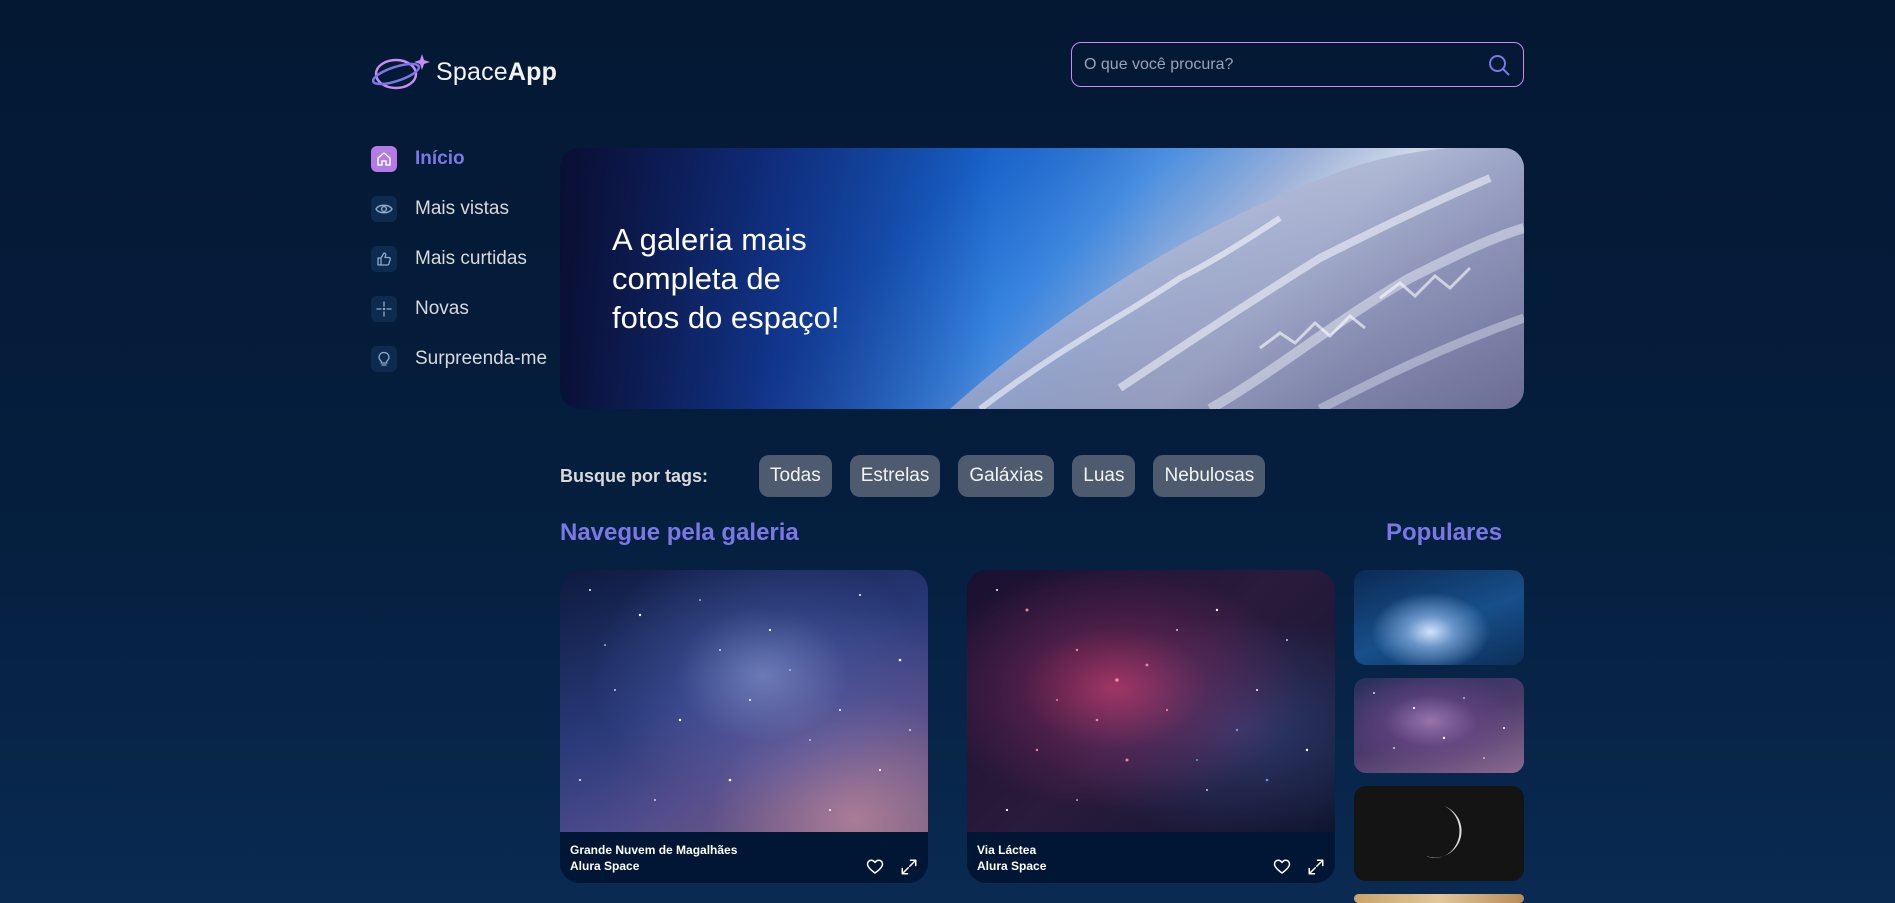 This screenshot has width=1895, height=903. Describe the element at coordinates (1104, 476) in the screenshot. I see `tag-luas: Luas` at that location.